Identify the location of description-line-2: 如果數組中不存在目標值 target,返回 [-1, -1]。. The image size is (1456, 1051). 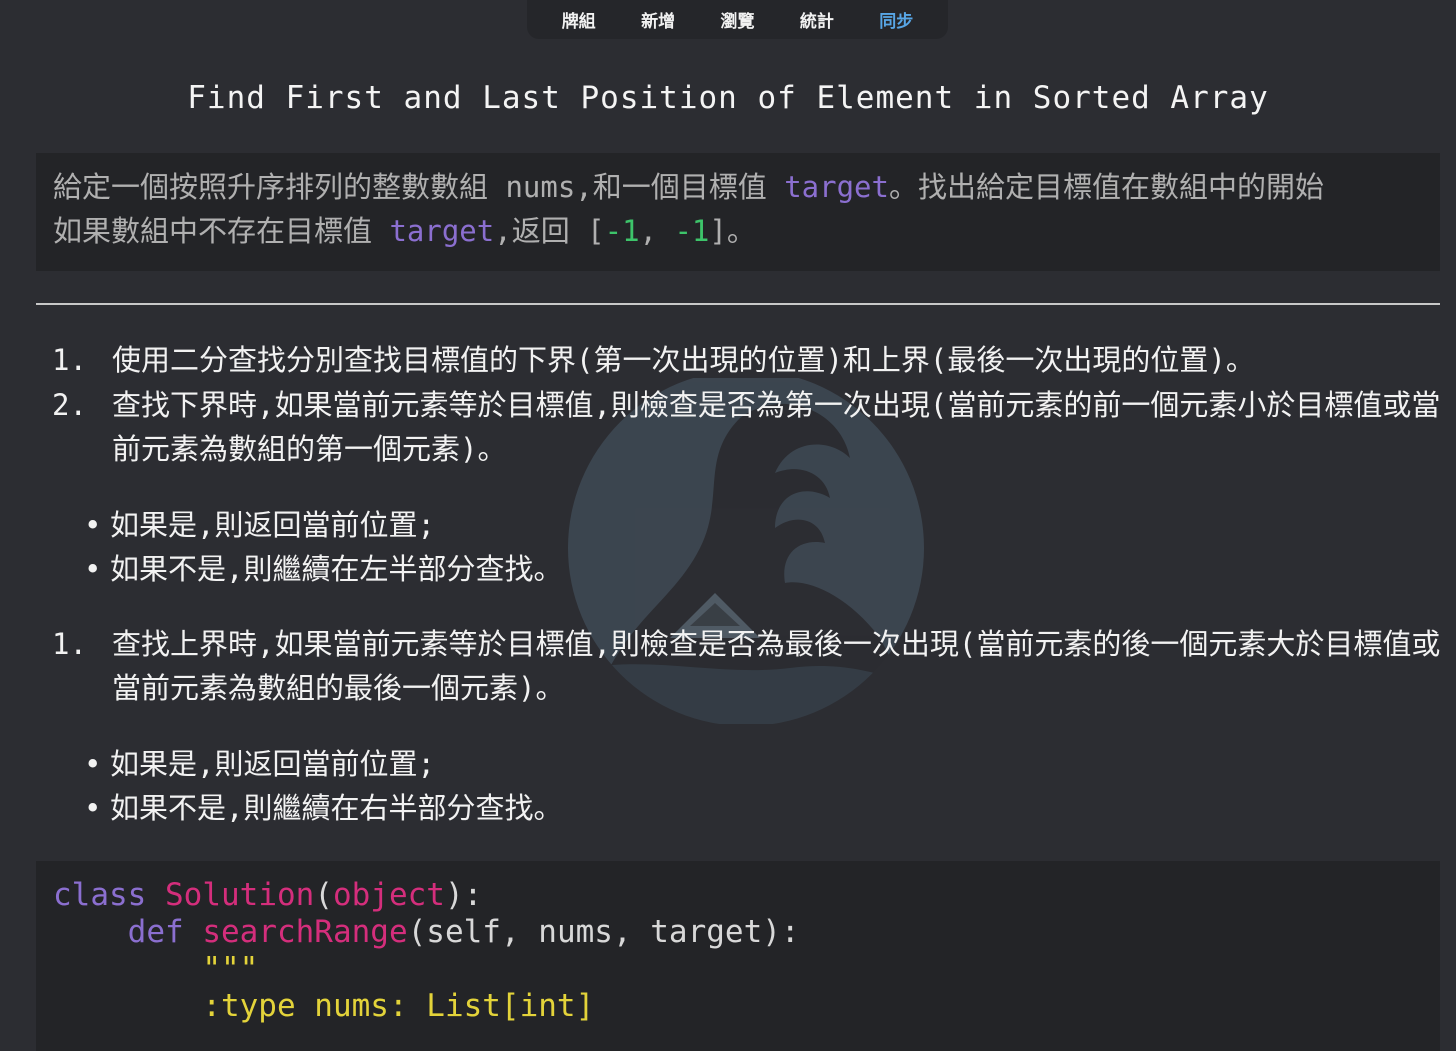
(746, 231).